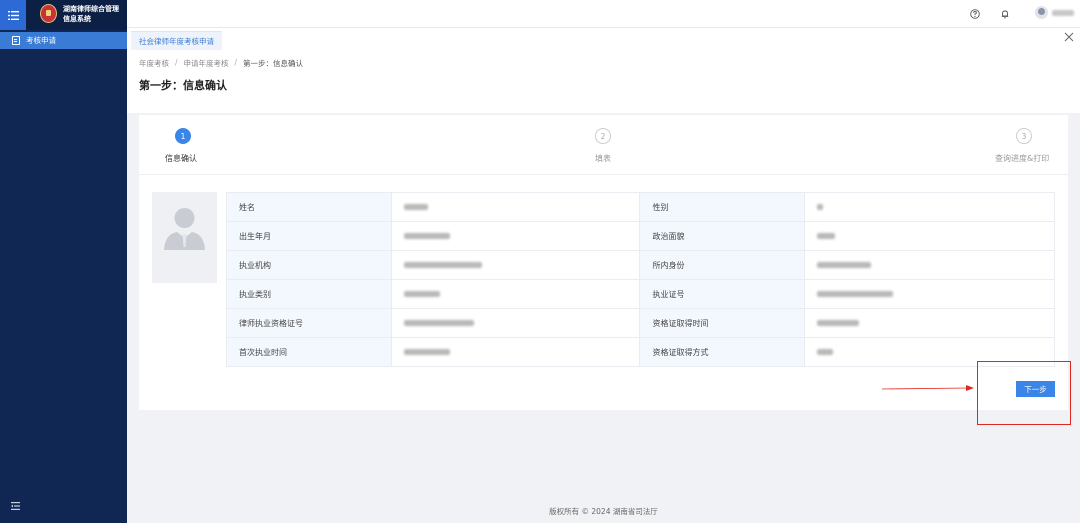 The width and height of the screenshot is (1080, 523). What do you see at coordinates (309, 265) in the screenshot?
I see `field-label: 执业机构` at bounding box center [309, 265].